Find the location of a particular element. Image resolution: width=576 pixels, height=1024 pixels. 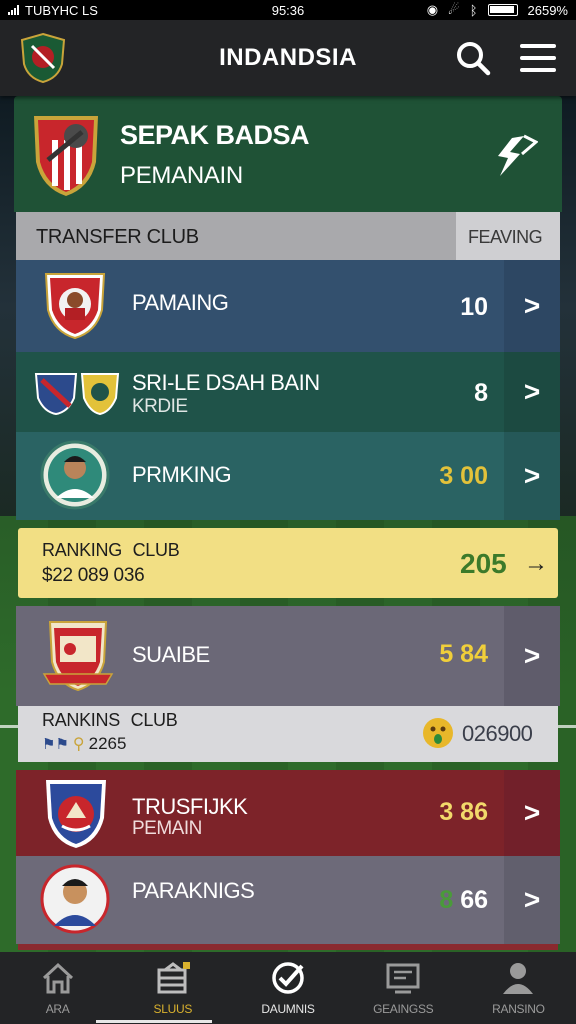

row-name: PAMAING is located at coordinates (180, 302).